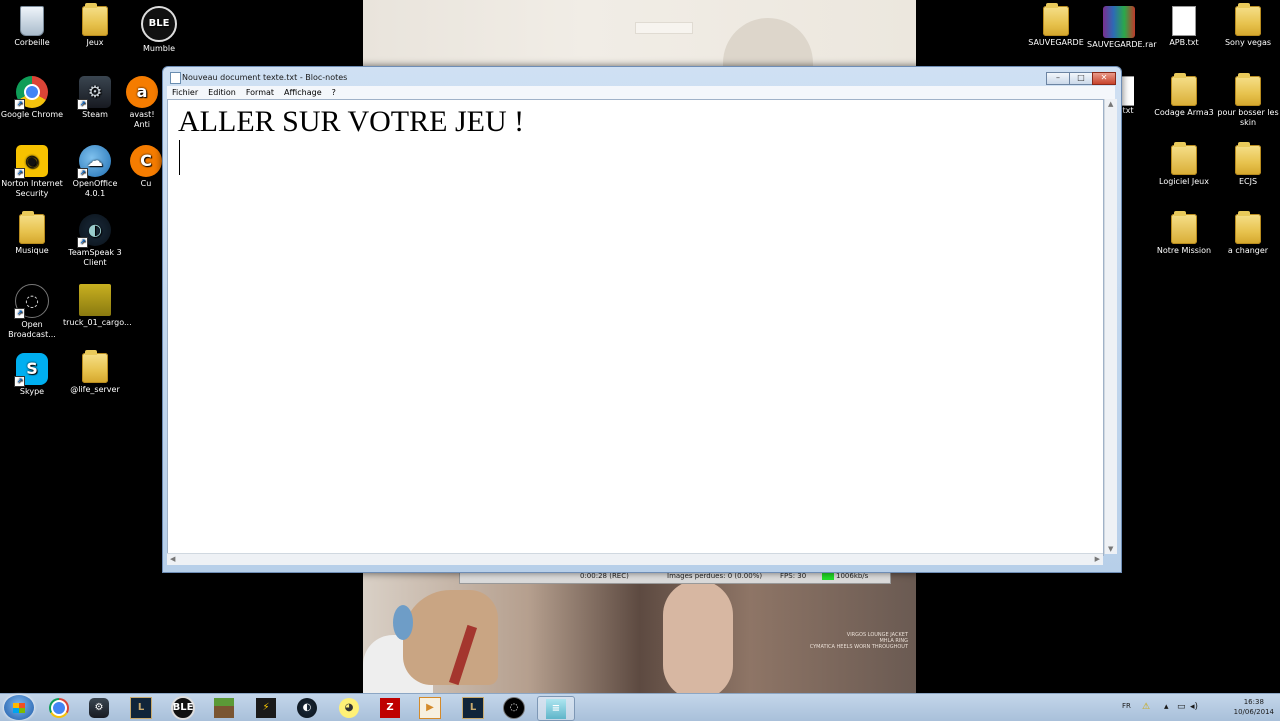  What do you see at coordinates (1122, 28) in the screenshot?
I see `desktop-icon-sauvegarde-rar: SAUVEGARDE.rar` at bounding box center [1122, 28].